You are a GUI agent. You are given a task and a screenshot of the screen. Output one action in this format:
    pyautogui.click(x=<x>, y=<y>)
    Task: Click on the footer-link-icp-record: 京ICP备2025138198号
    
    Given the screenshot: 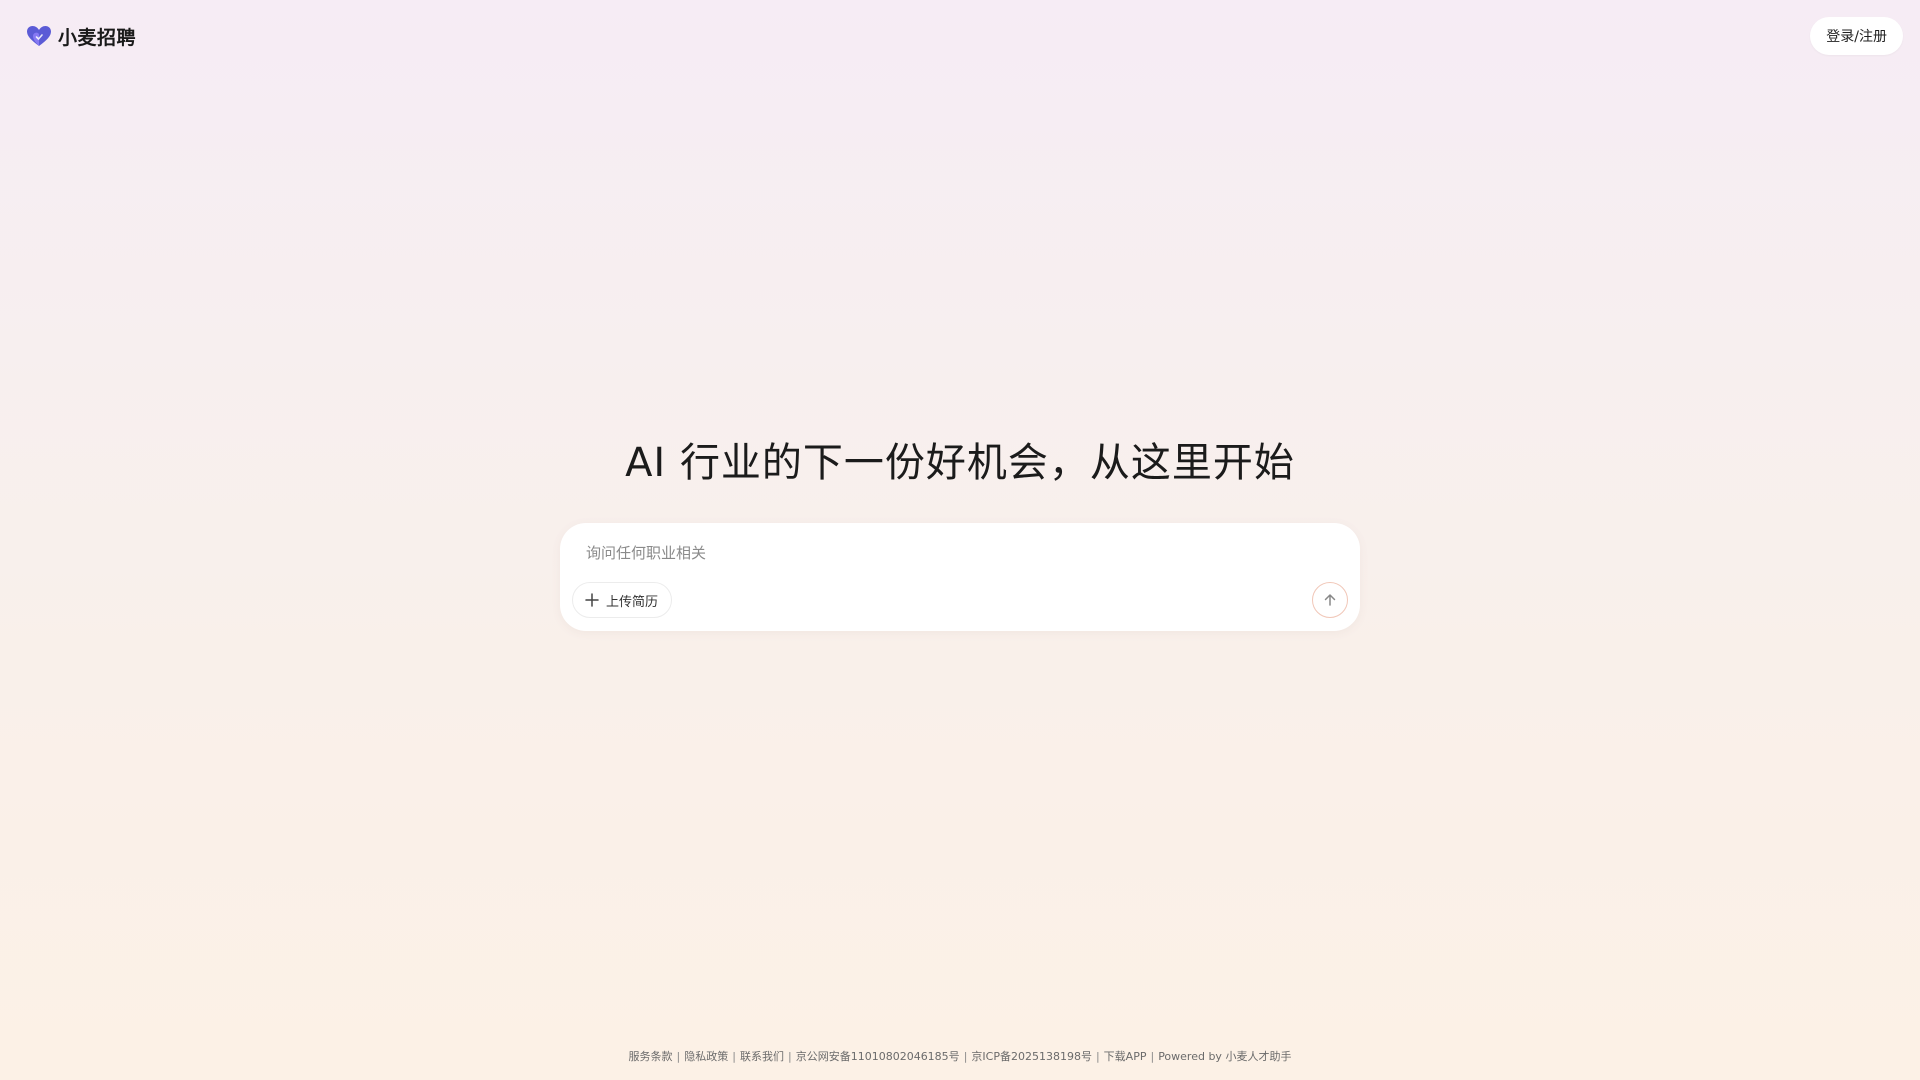 What is the action you would take?
    pyautogui.click(x=1031, y=1056)
    